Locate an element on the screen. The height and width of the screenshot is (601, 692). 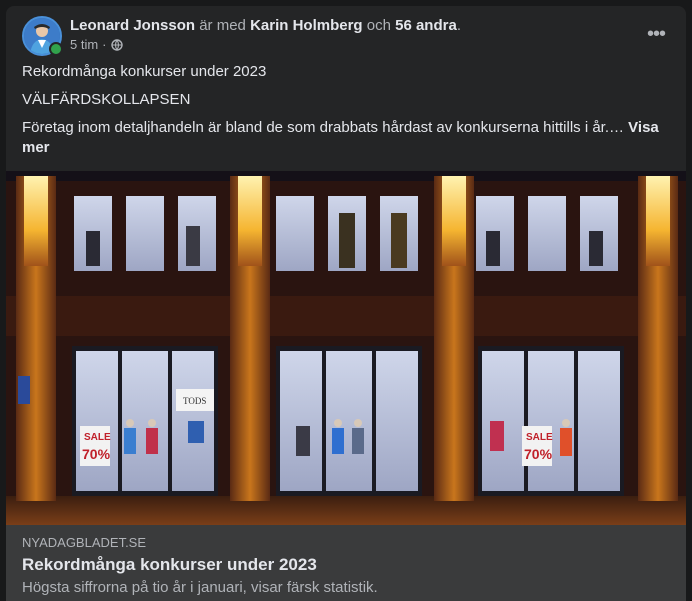
post-timestamp: 5 tim is located at coordinates (84, 45).